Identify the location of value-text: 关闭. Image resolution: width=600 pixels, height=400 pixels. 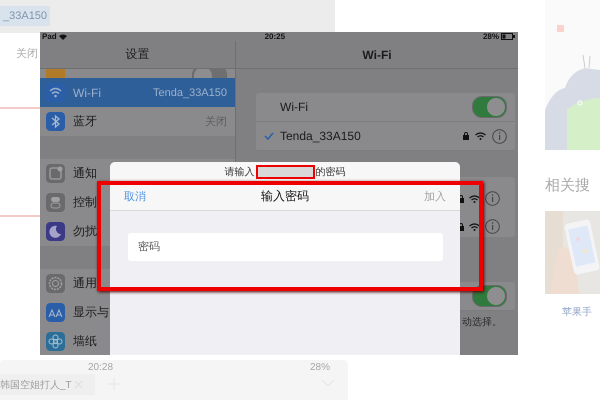
(27, 53).